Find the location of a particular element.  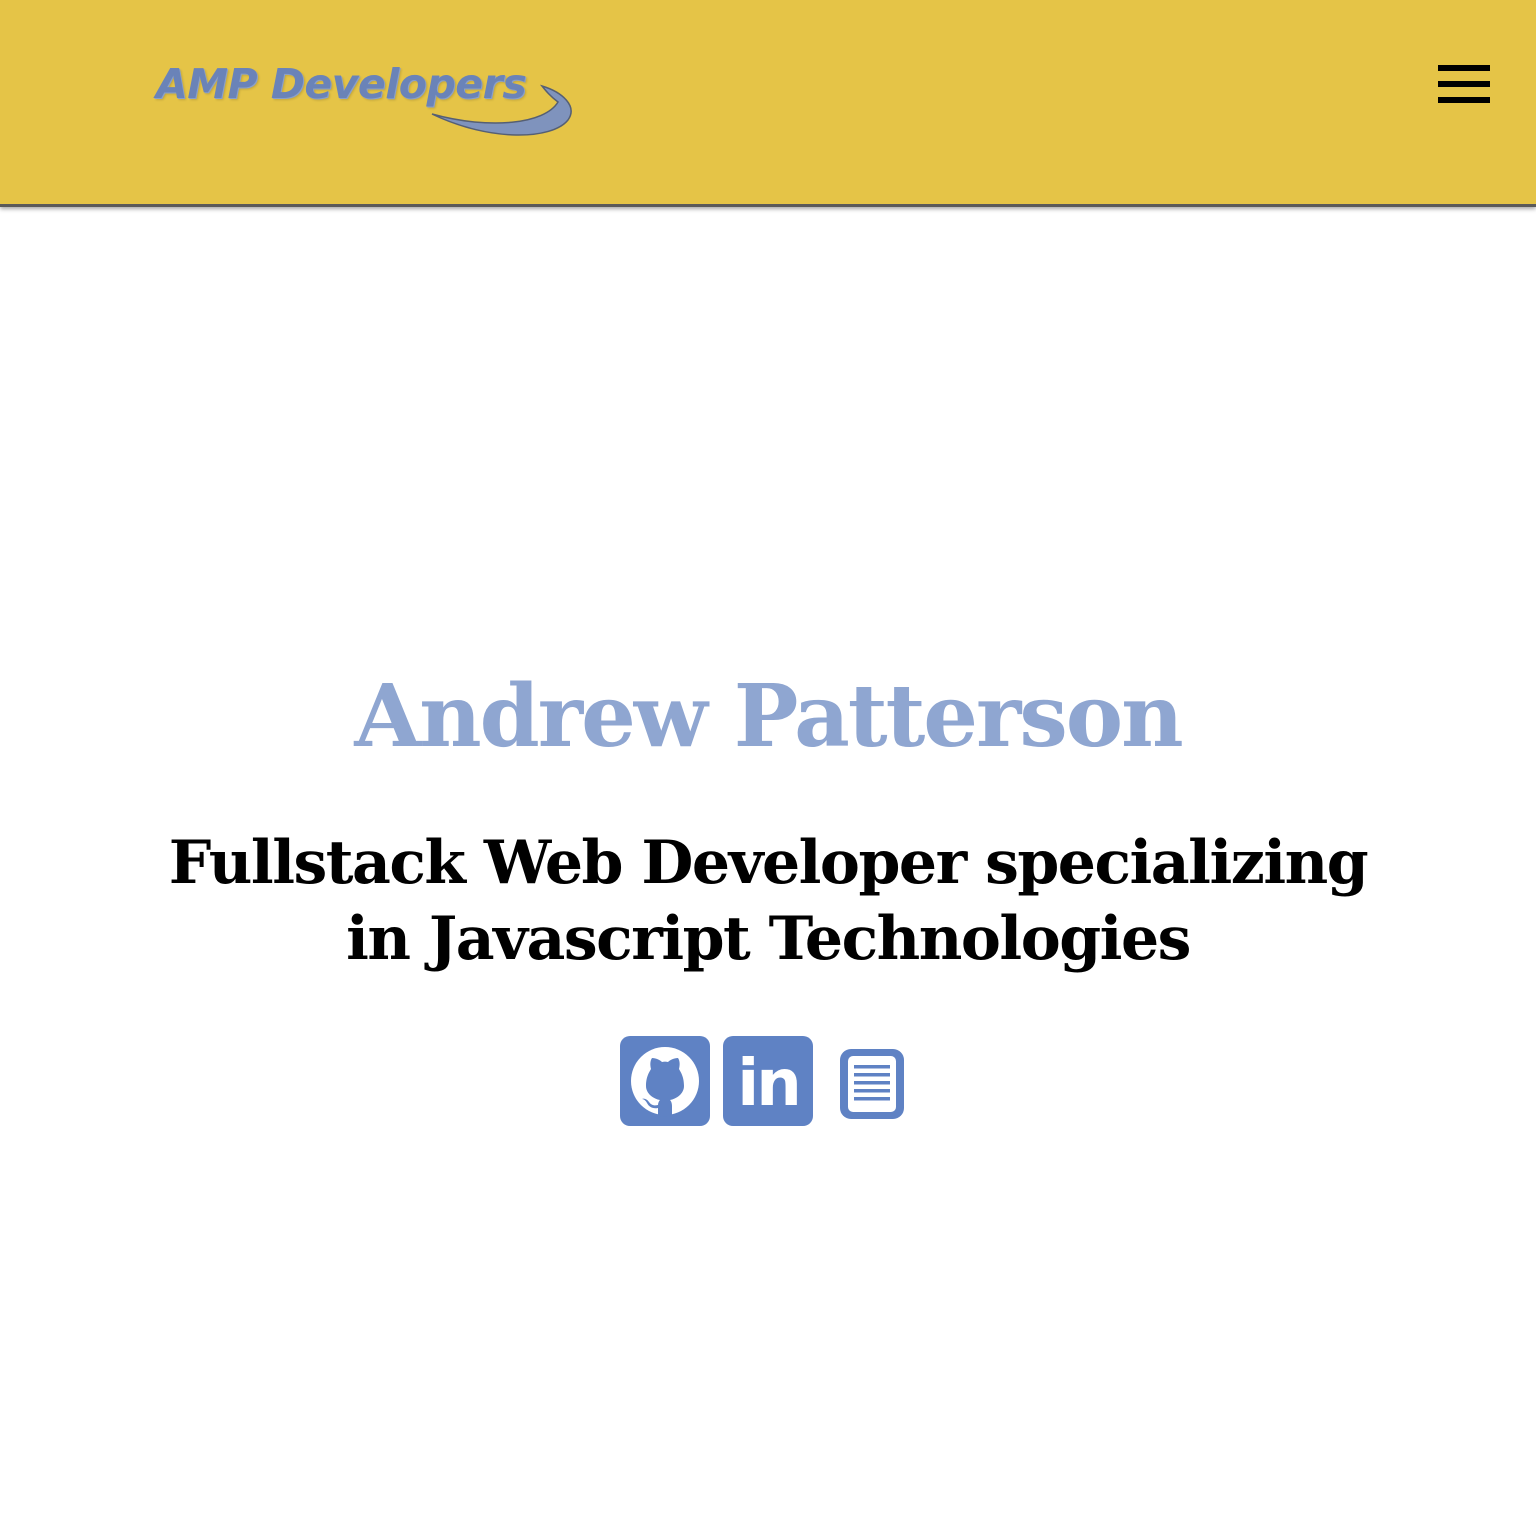

logo-text: AMP Developers is located at coordinates (341, 84).